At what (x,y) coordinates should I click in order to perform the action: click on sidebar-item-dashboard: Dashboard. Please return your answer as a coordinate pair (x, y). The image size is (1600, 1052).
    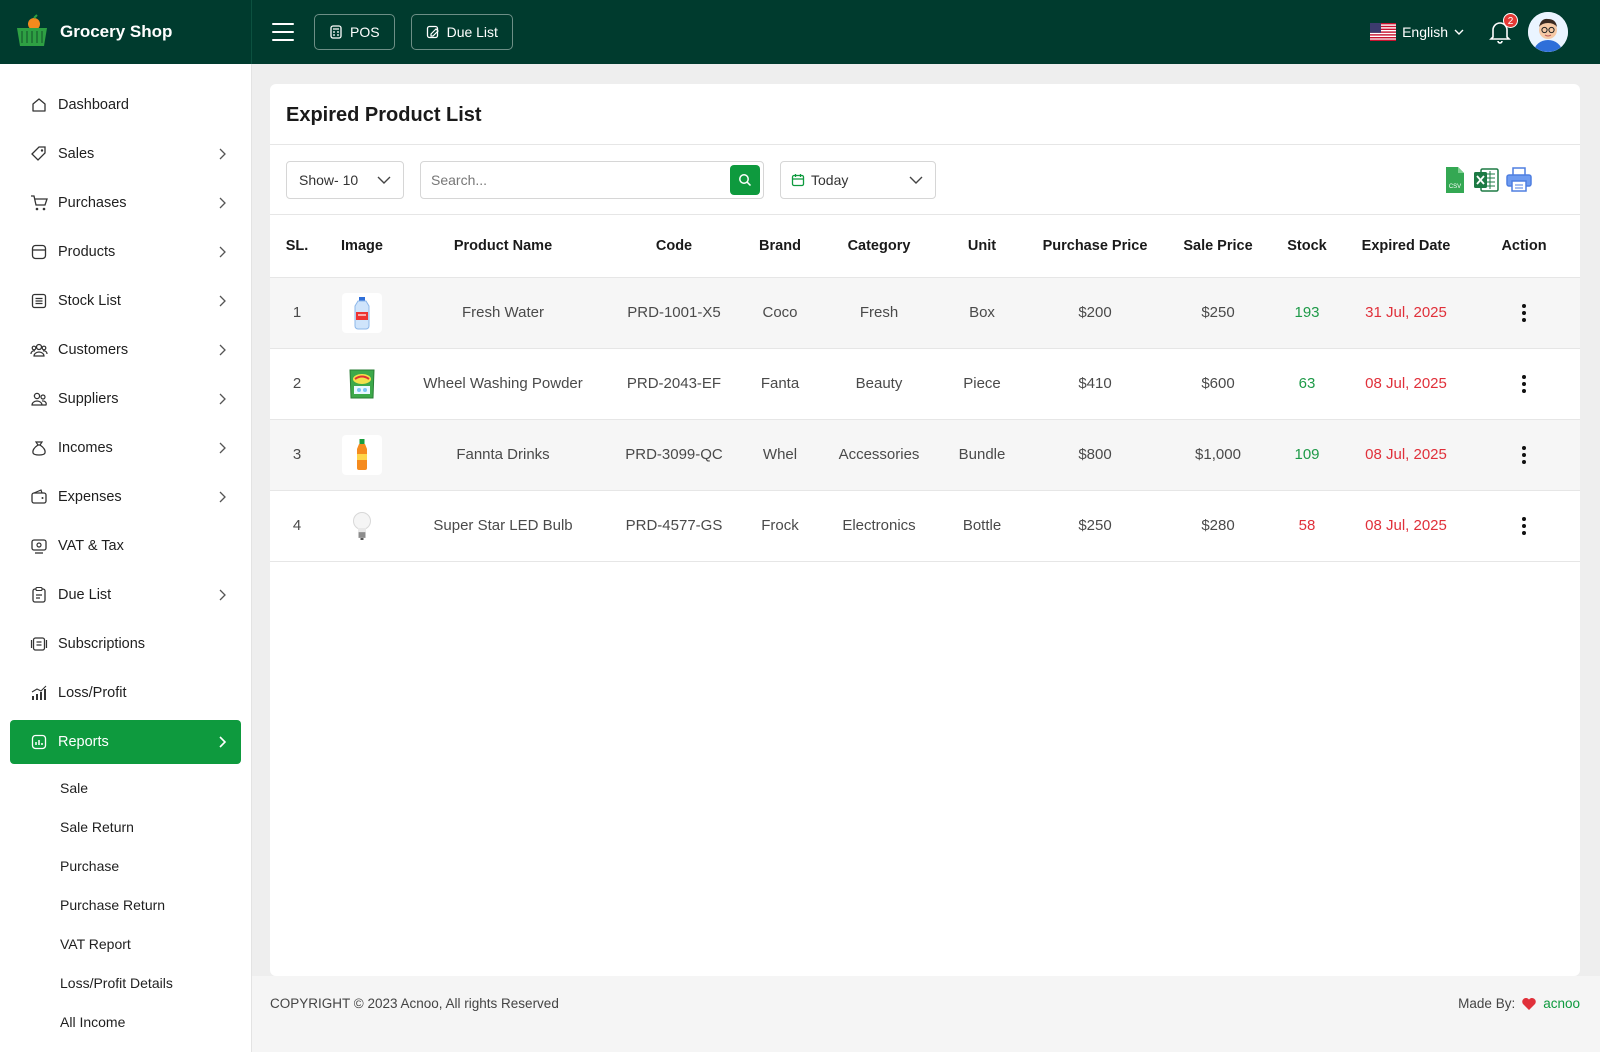
    Looking at the image, I should click on (125, 105).